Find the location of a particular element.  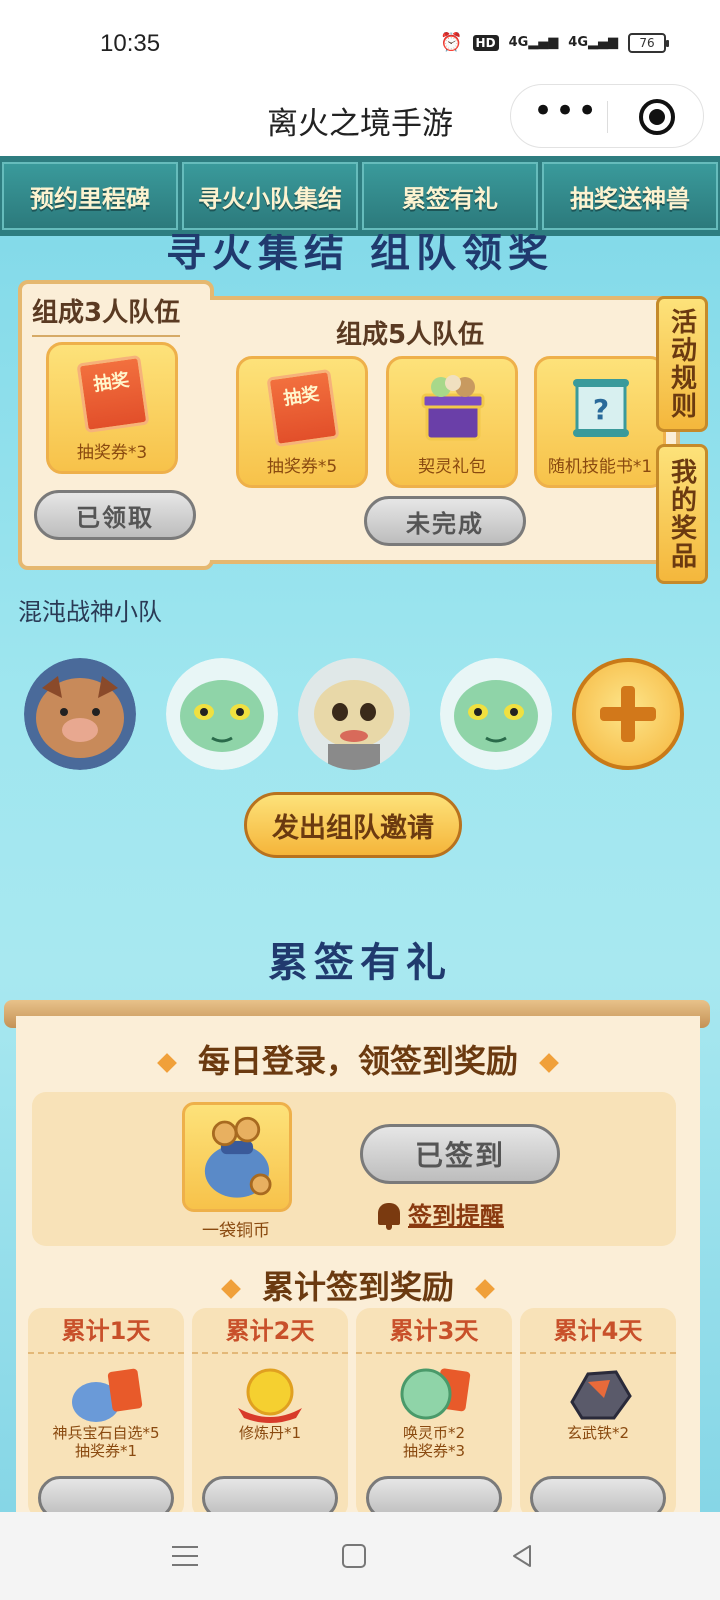

team-banner: 寻火集结 组队领奖 is located at coordinates (360, 254).